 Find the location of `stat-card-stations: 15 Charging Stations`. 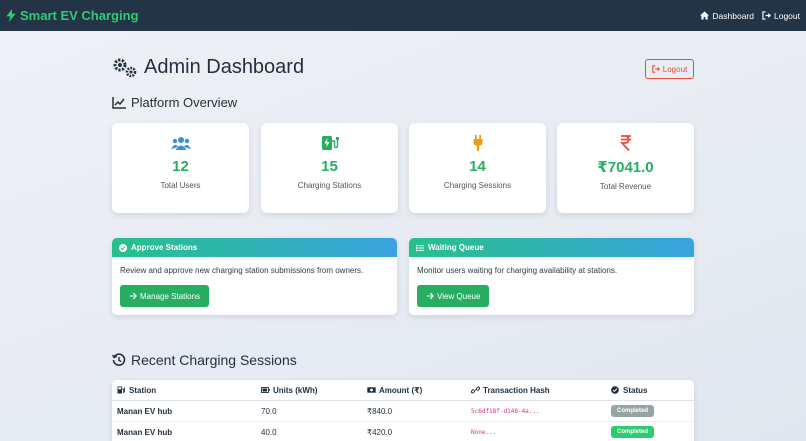

stat-card-stations: 15 Charging Stations is located at coordinates (329, 168).